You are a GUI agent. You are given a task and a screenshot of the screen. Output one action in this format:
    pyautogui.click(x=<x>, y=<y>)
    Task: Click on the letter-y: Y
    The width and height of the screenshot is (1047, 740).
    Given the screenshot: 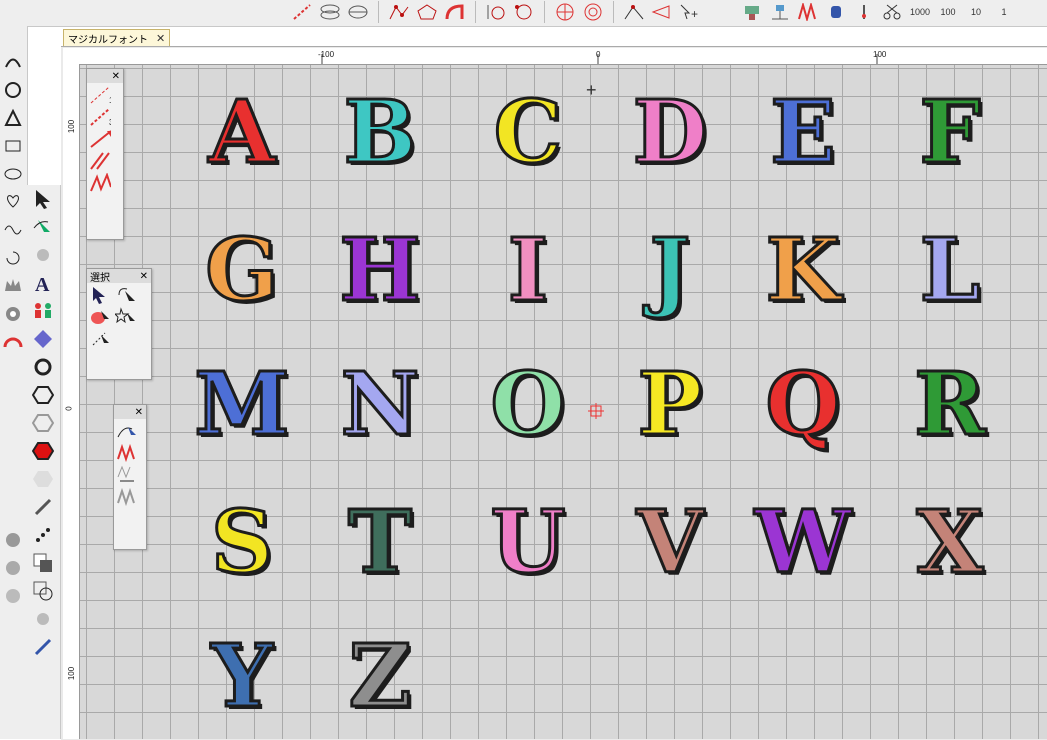 What is the action you would take?
    pyautogui.click(x=242, y=677)
    